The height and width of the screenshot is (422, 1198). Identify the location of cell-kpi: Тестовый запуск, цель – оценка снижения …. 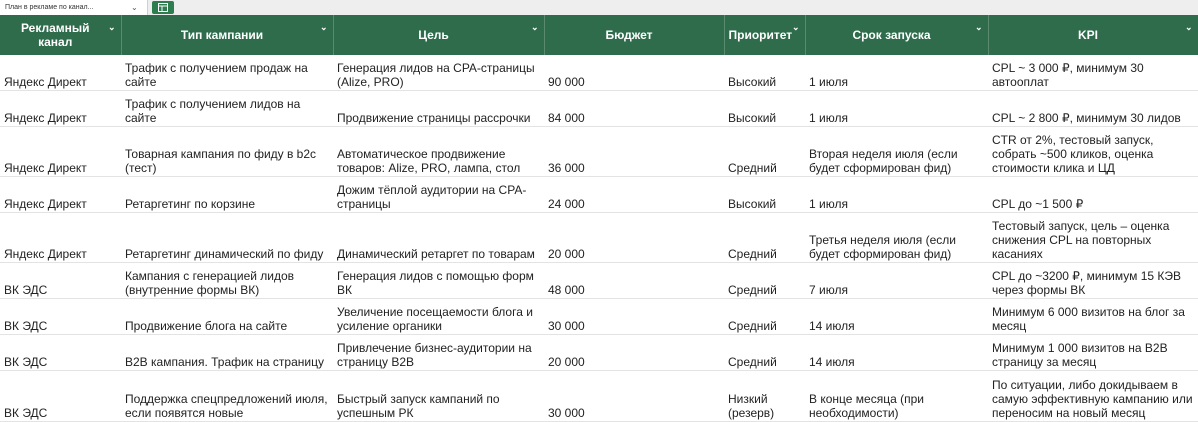
(1093, 237).